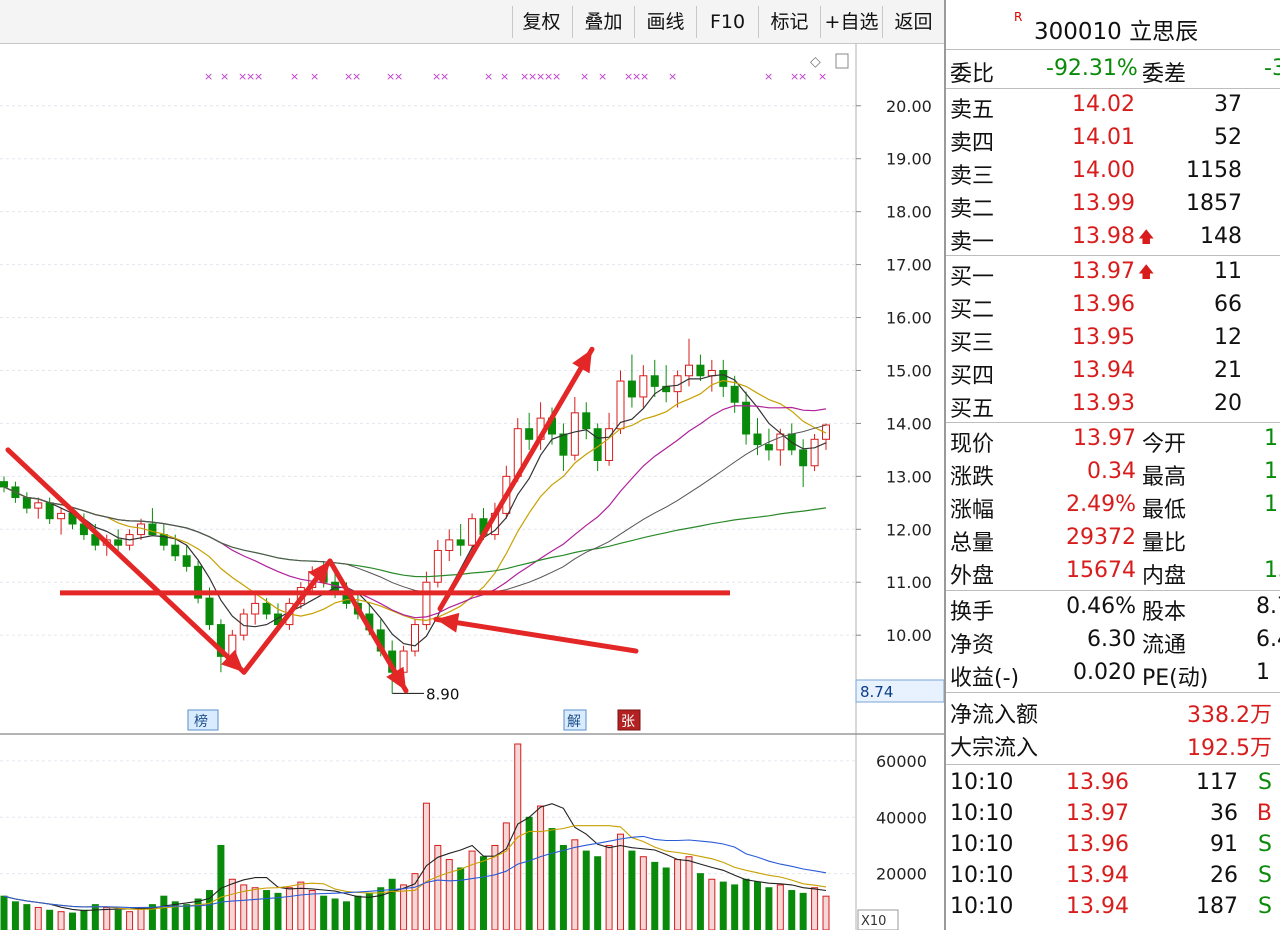 Image resolution: width=1280 pixels, height=930 pixels. What do you see at coordinates (1113, 107) in the screenshot?
I see `sell-level-row: 卖五 14.02 37` at bounding box center [1113, 107].